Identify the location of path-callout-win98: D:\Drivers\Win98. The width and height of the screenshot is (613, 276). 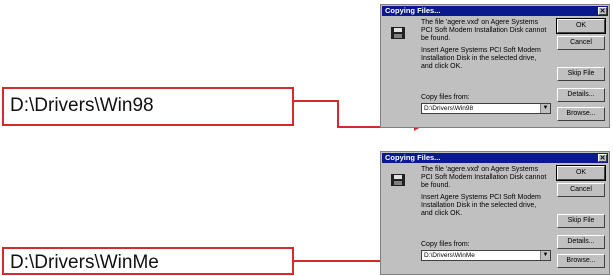
(148, 106).